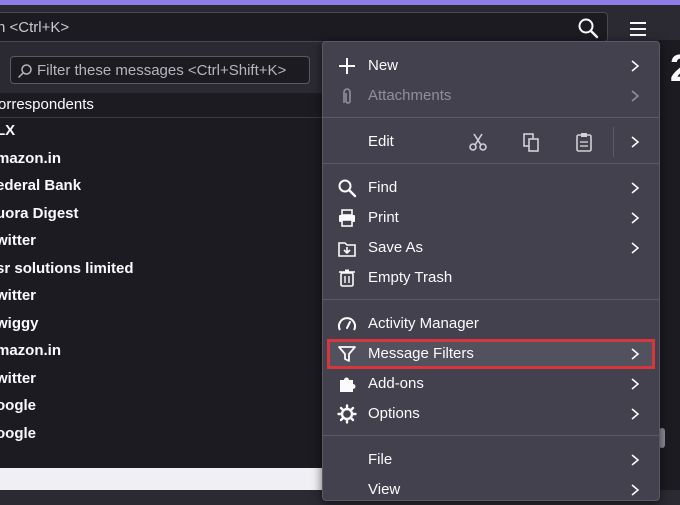 This screenshot has height=505, width=680. I want to click on plus-icon, so click(347, 66).